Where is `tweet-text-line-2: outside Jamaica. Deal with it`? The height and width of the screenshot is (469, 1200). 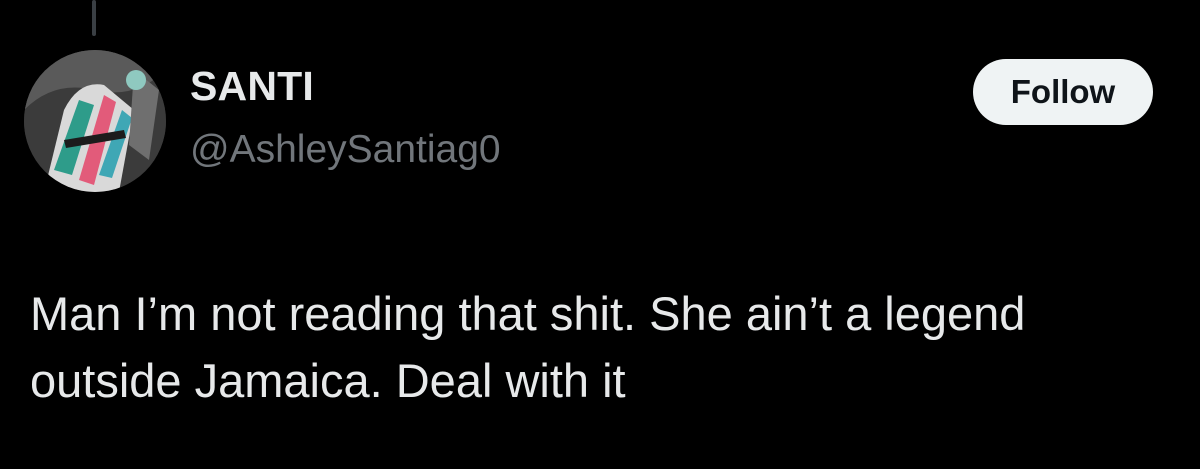 tweet-text-line-2: outside Jamaica. Deal with it is located at coordinates (328, 380).